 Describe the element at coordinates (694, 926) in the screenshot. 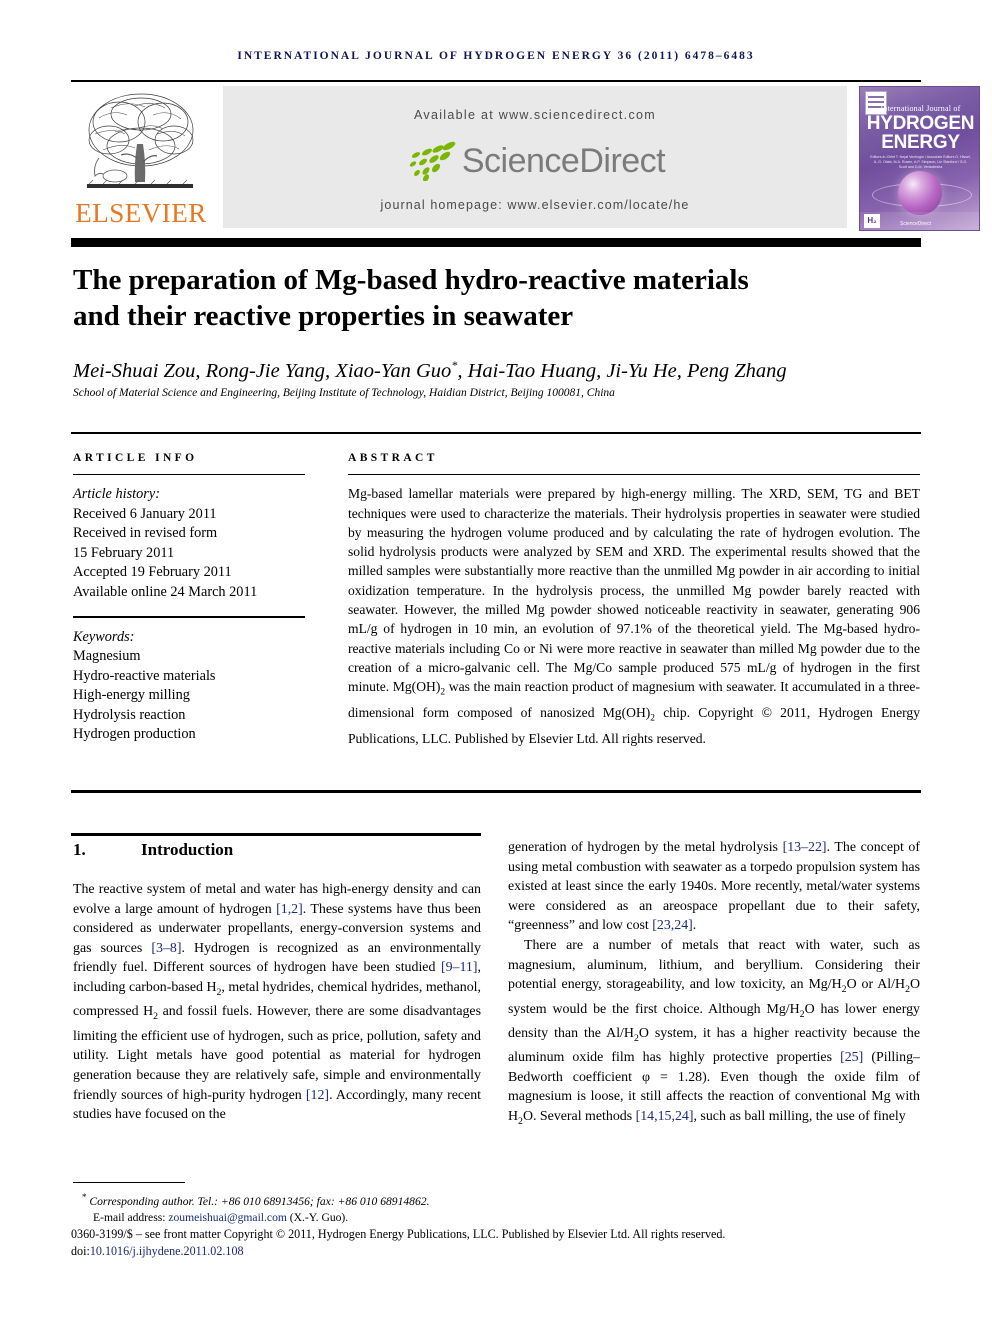

I see `intro-text: .` at that location.